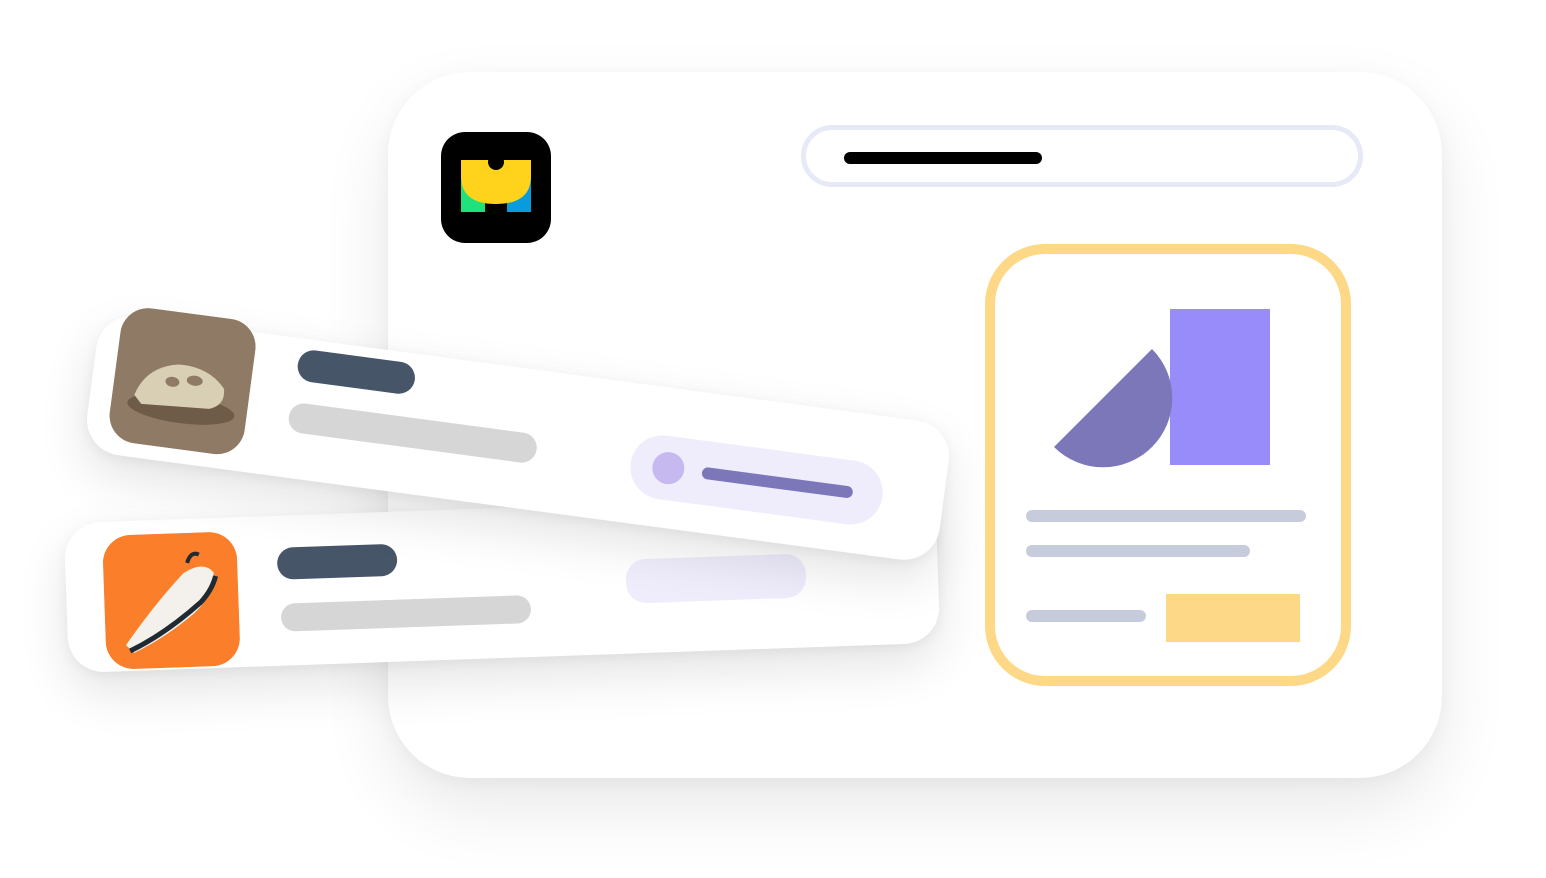 The width and height of the screenshot is (1546, 878). Describe the element at coordinates (182, 381) in the screenshot. I see `clog-shoe-icon` at that location.